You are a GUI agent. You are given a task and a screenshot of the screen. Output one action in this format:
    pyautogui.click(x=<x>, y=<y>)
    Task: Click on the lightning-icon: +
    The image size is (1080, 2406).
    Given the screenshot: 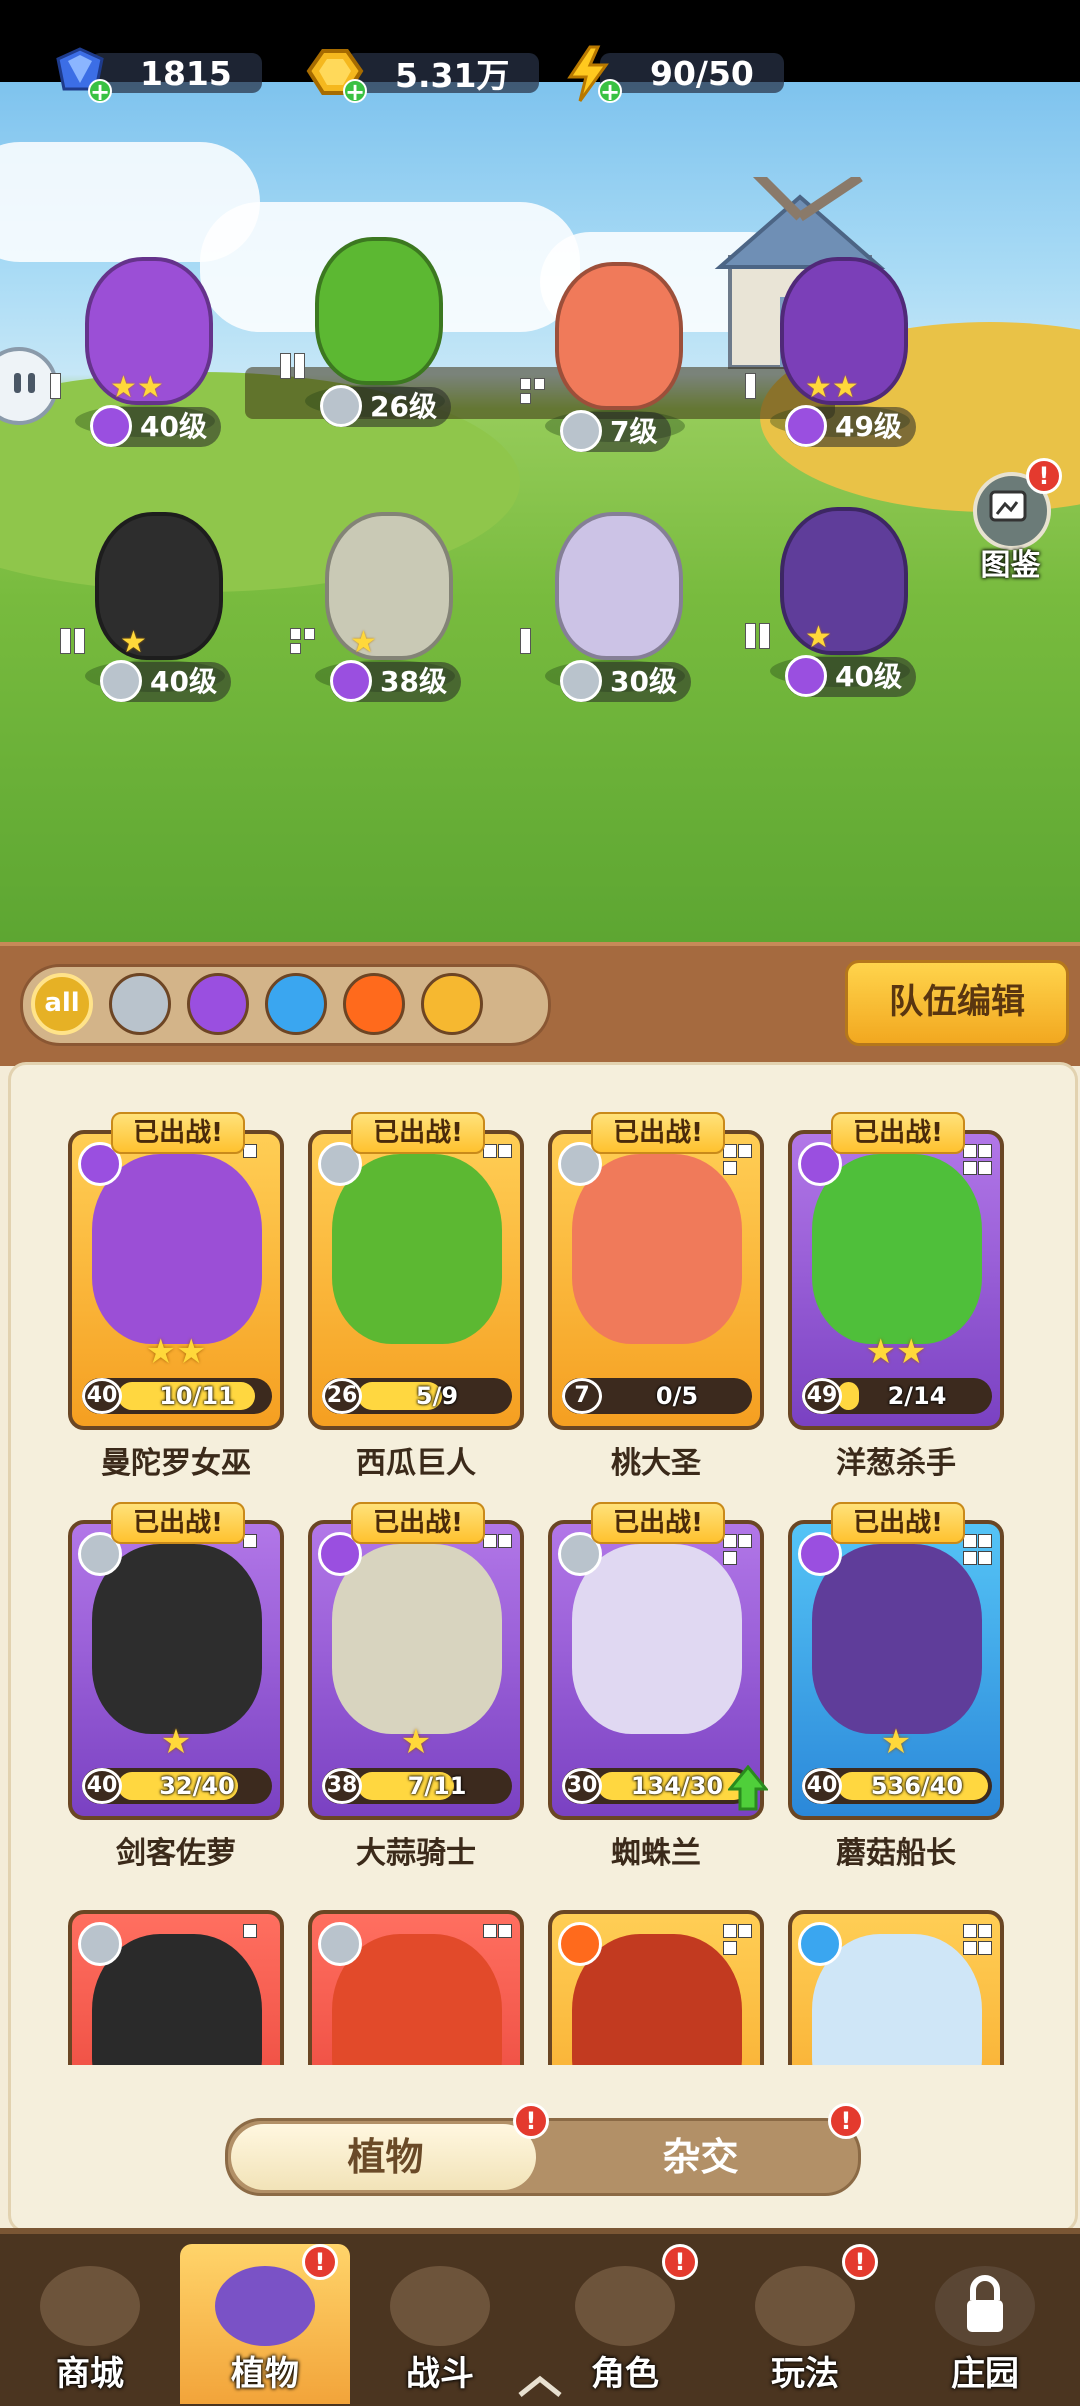 What is the action you would take?
    pyautogui.click(x=591, y=74)
    